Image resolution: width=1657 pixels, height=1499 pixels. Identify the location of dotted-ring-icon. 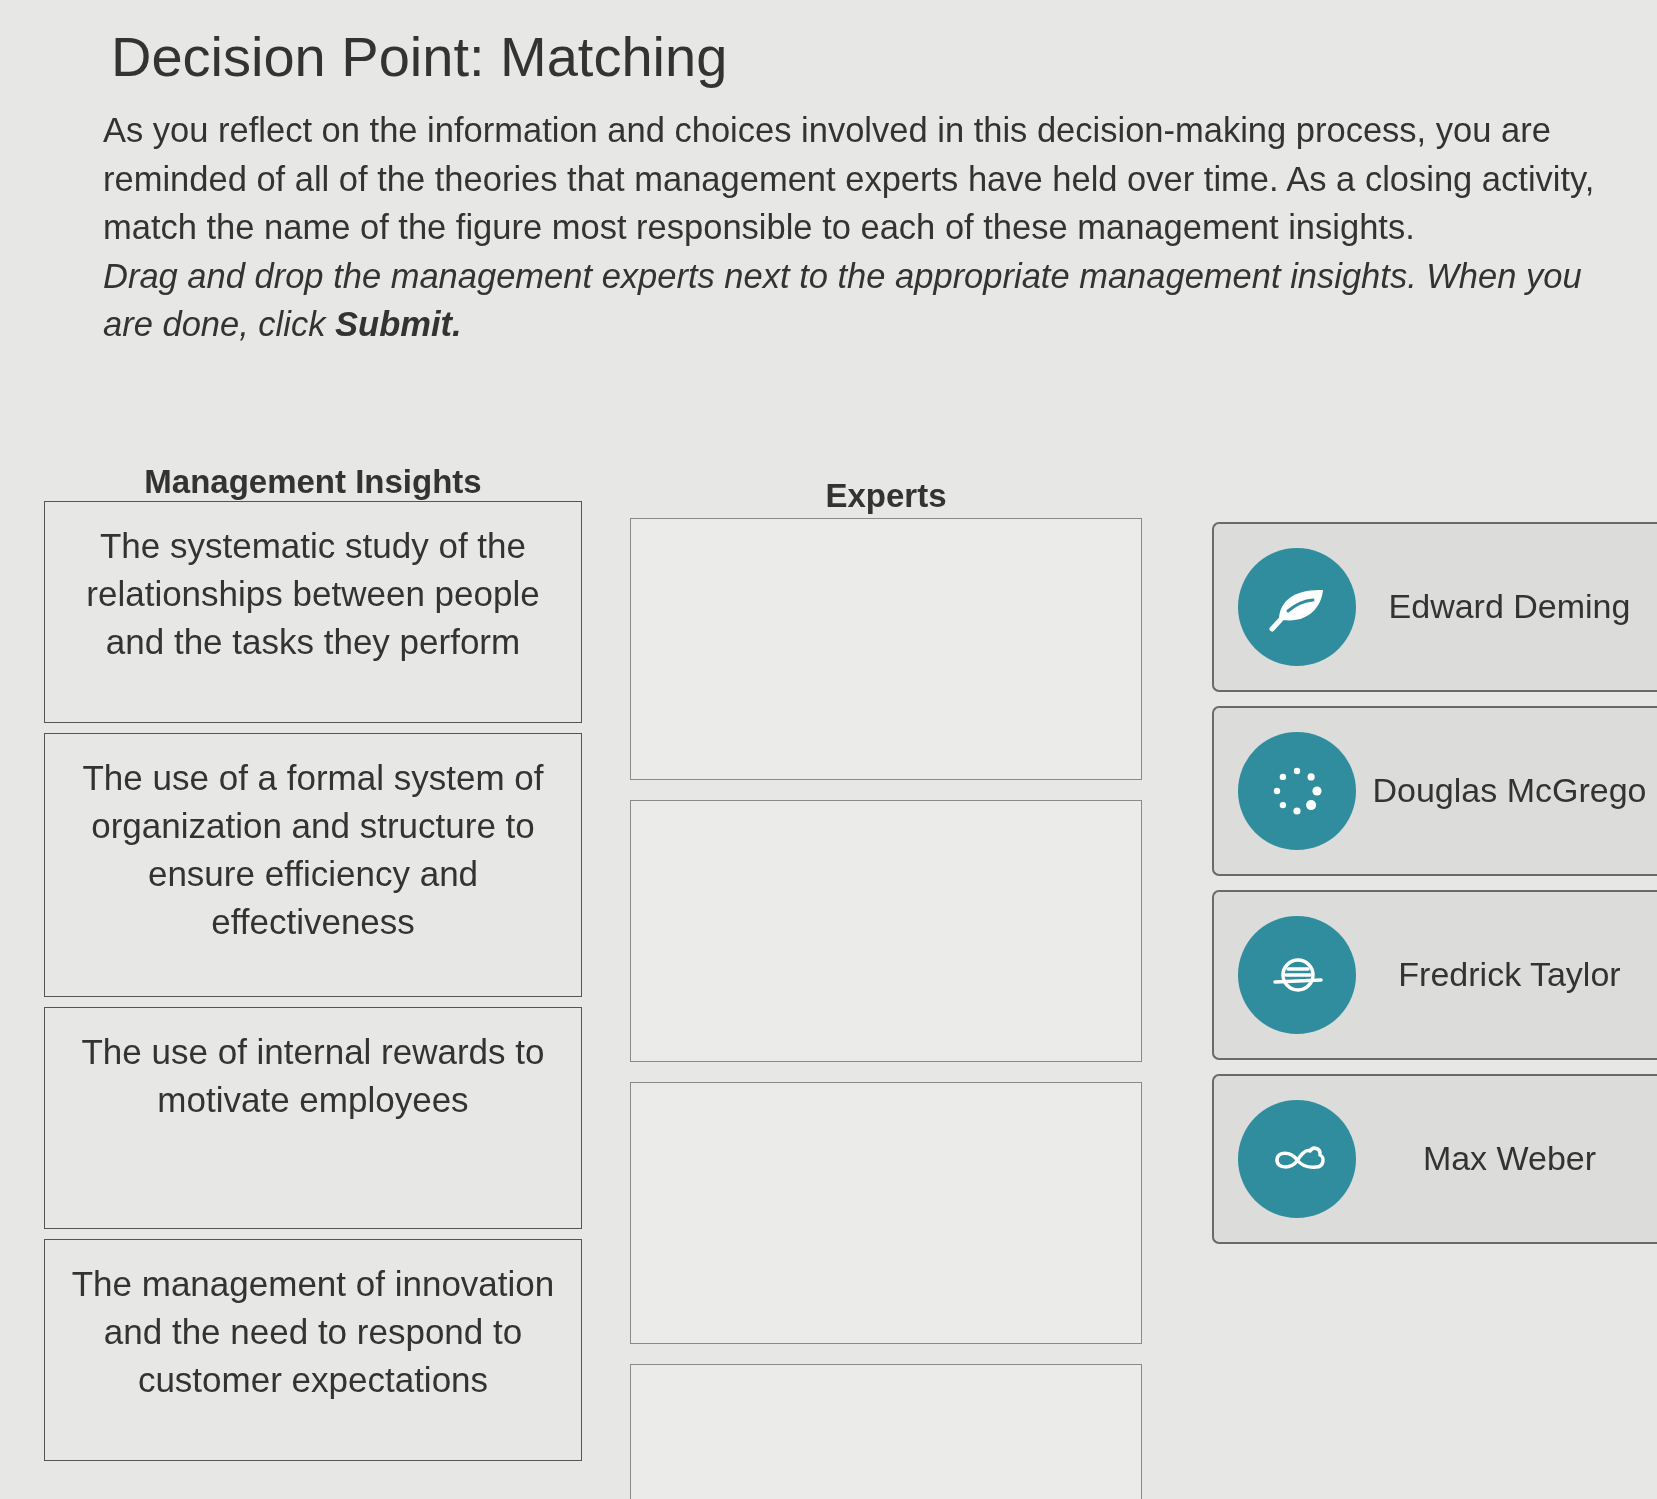
(1297, 790).